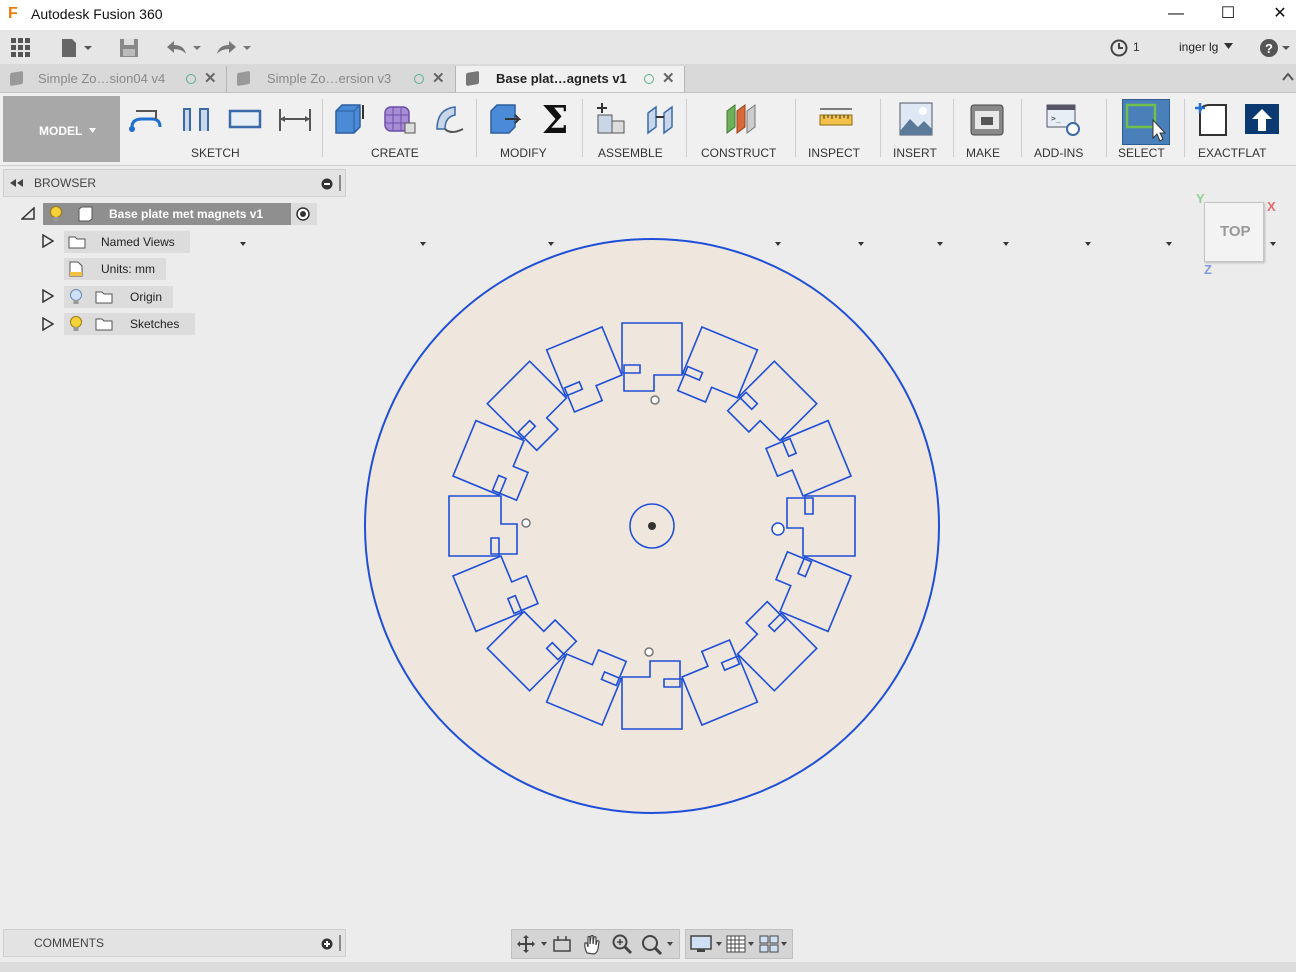  What do you see at coordinates (1198, 47) in the screenshot?
I see `user-account-menu: inger lg` at bounding box center [1198, 47].